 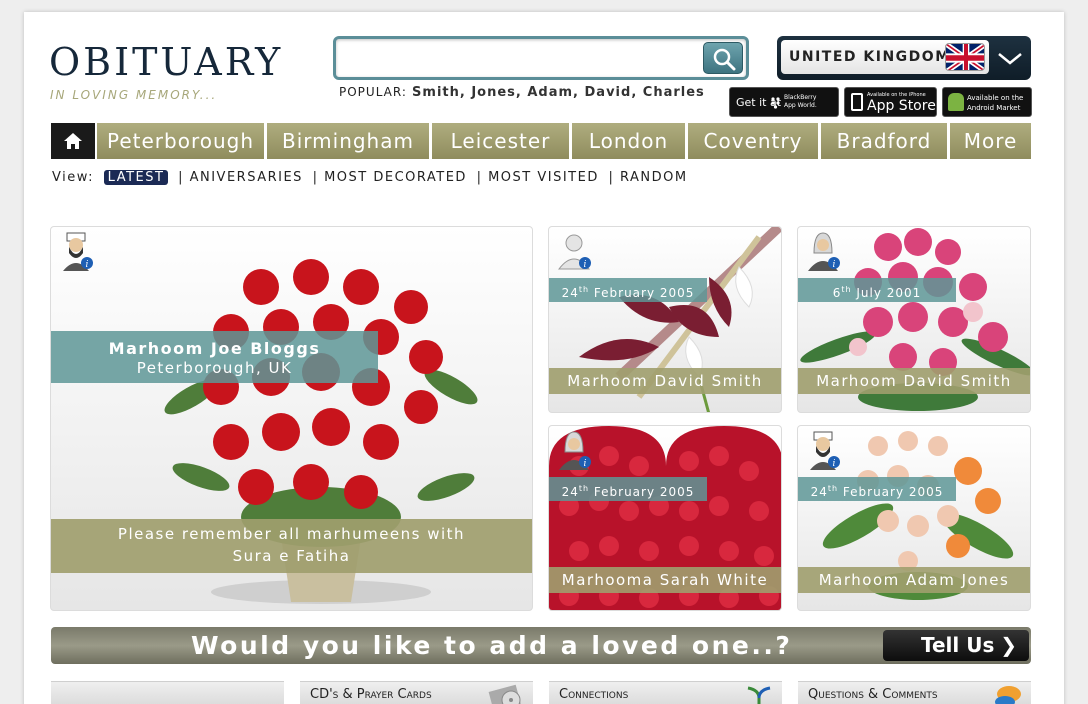 What do you see at coordinates (538, 177) in the screenshot?
I see `view-tab-most-visited: | MOST VISITED` at bounding box center [538, 177].